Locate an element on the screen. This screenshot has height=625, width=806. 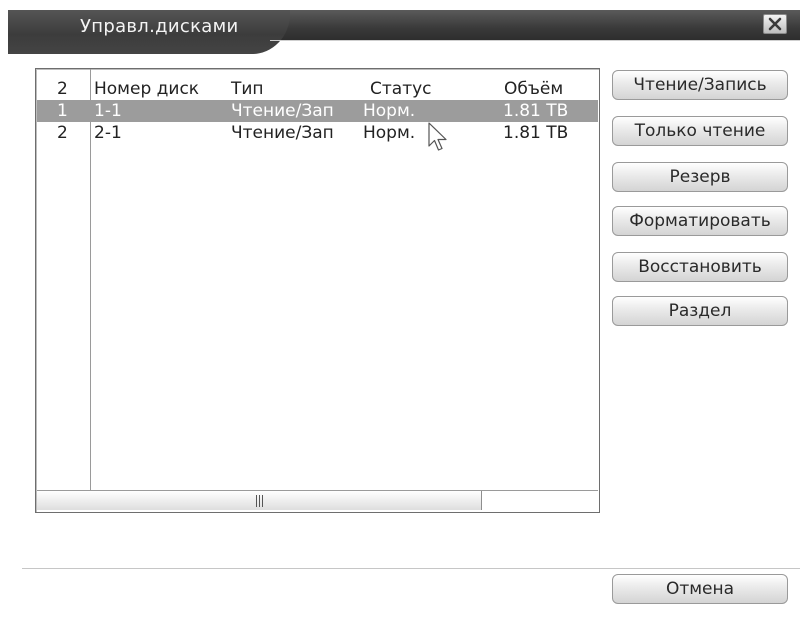
header-status: Статус is located at coordinates (401, 89).